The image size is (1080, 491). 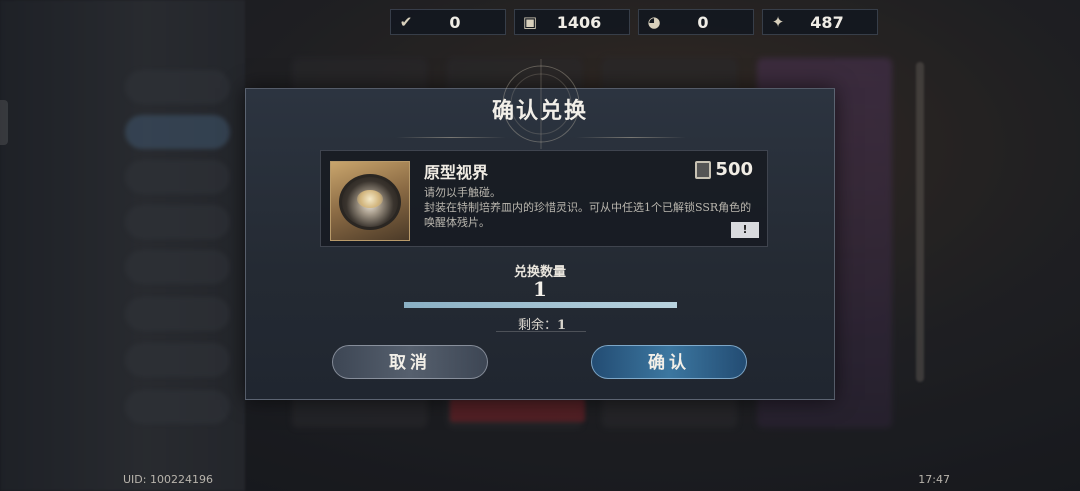 What do you see at coordinates (827, 22) in the screenshot?
I see `currency-value: 487` at bounding box center [827, 22].